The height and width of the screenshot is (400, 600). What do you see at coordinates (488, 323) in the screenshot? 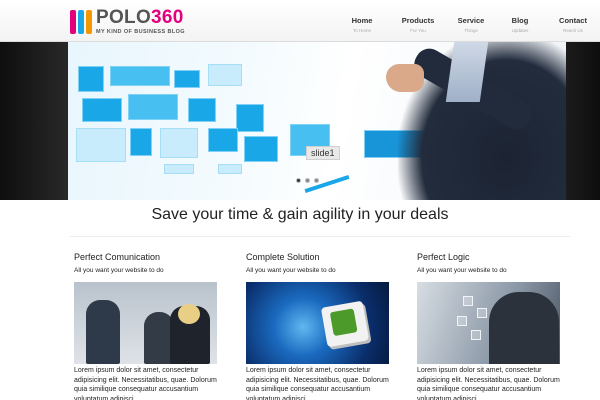
I see `touchscreen-businessman-image` at bounding box center [488, 323].